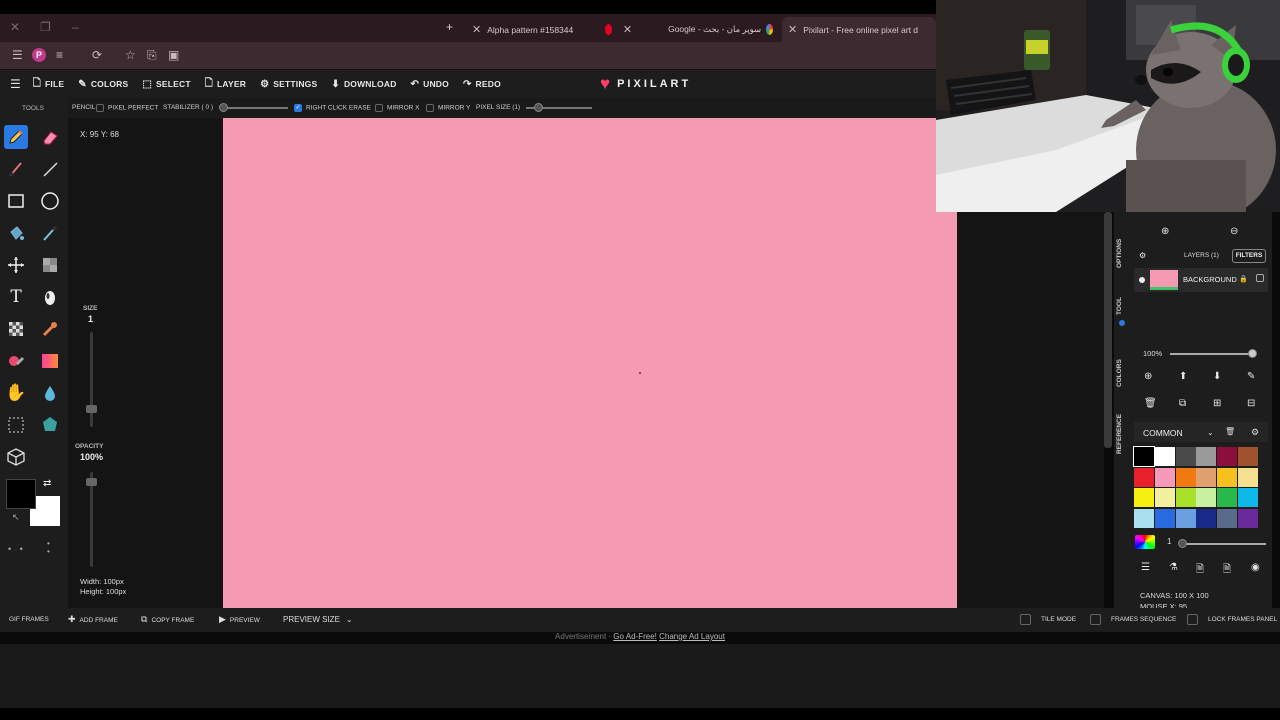 This screenshot has width=1280, height=720. I want to click on ellipse-tool, so click(50, 201).